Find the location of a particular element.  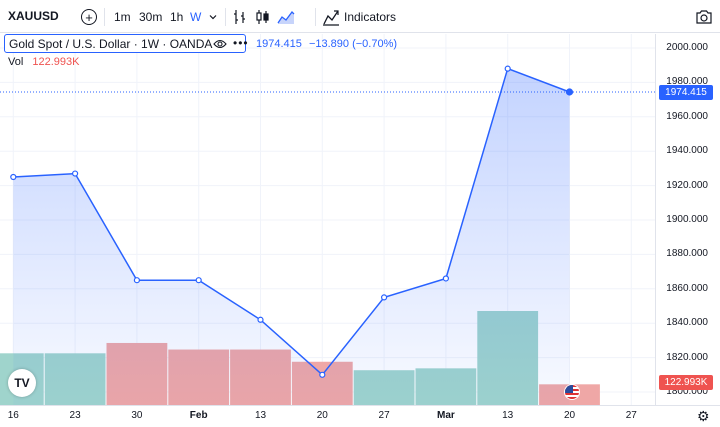

price-tick-label: 1900.000 is located at coordinates (687, 219).